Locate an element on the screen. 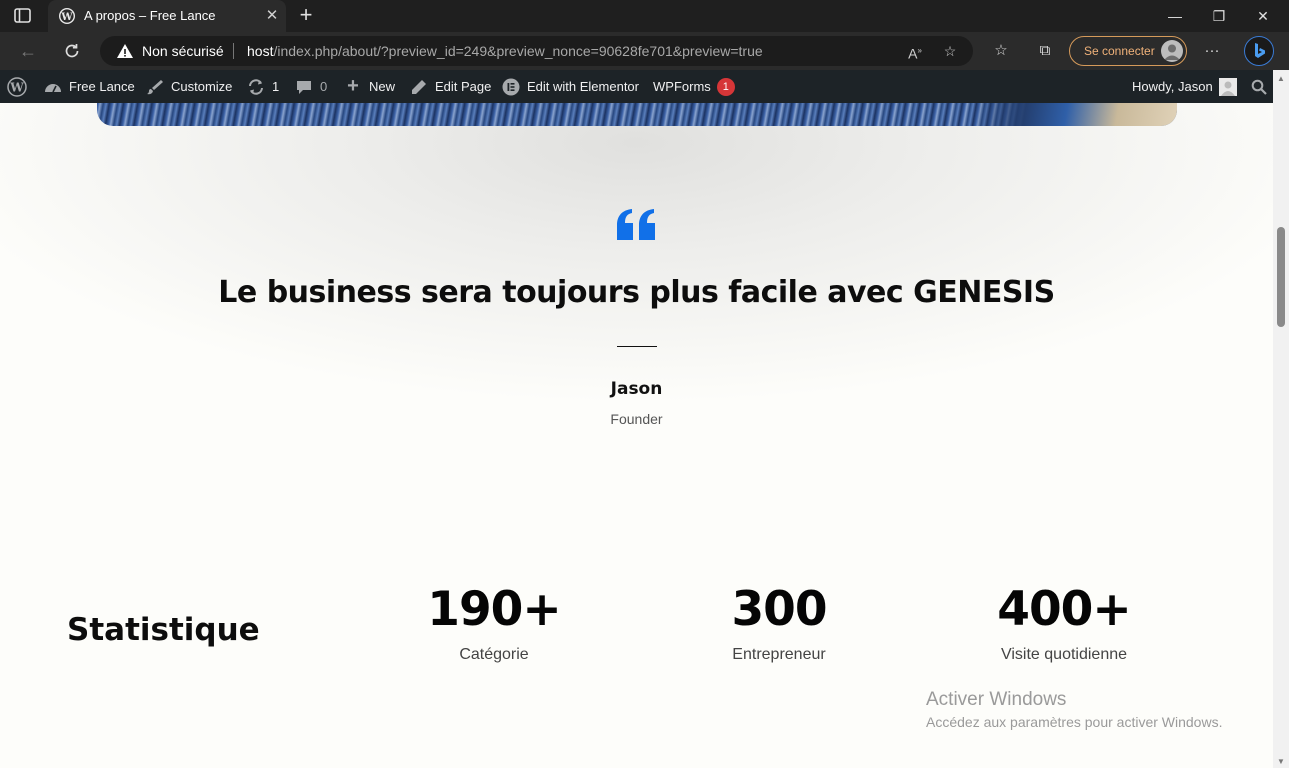  stat-item: 400+ Visite quotidienne is located at coordinates (1064, 622).